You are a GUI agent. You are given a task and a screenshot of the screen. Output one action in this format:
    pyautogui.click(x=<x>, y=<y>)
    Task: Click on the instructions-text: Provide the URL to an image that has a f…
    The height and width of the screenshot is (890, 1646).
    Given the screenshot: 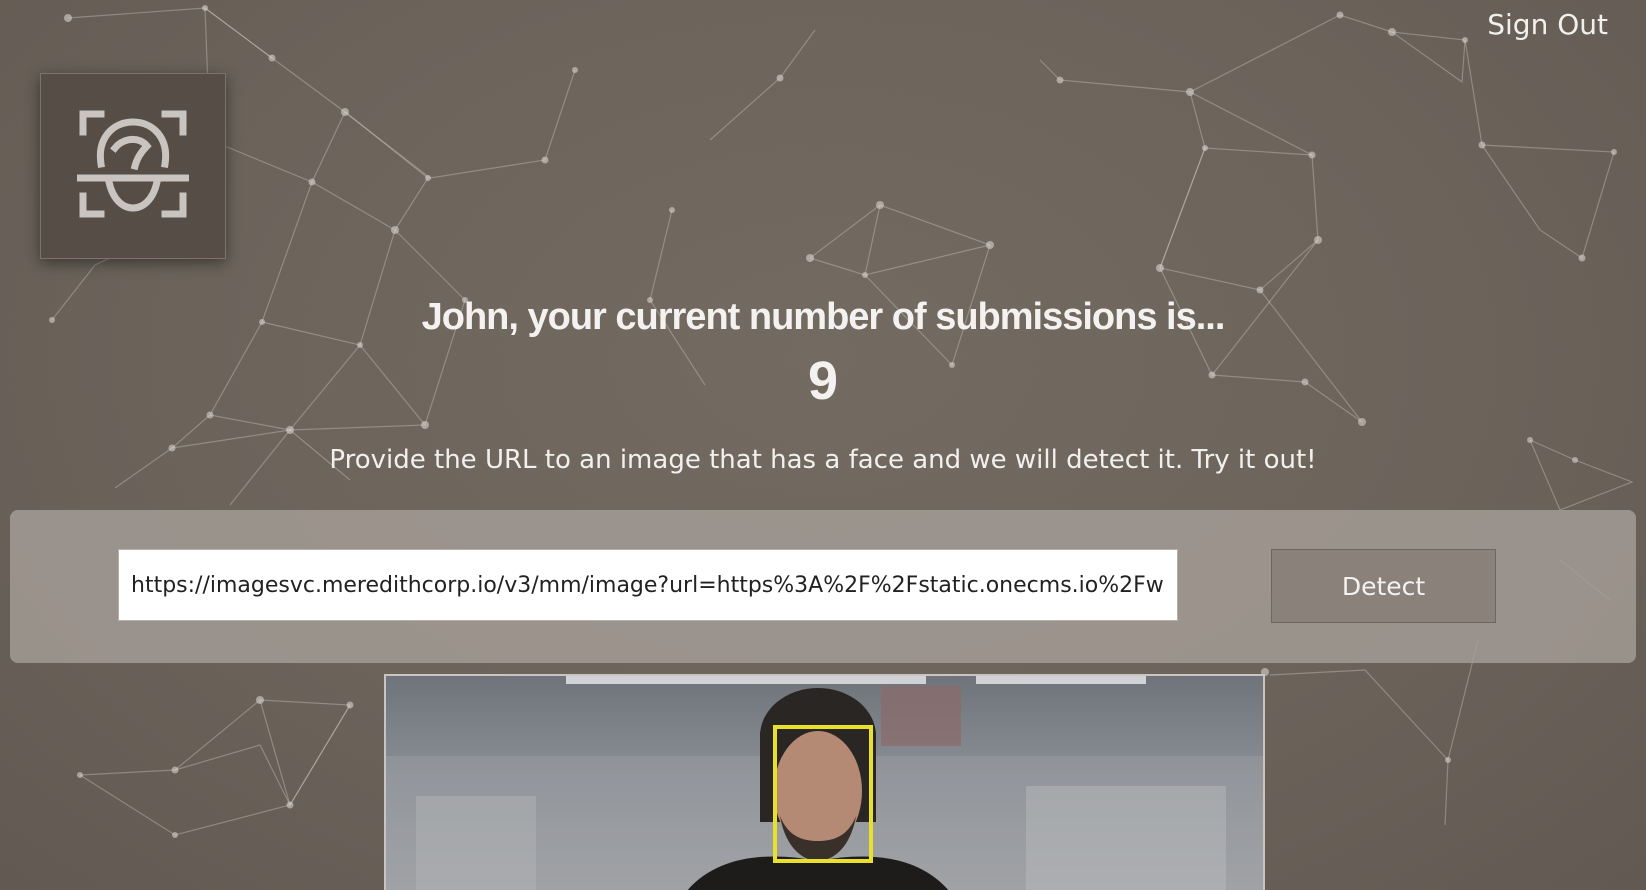 What is the action you would take?
    pyautogui.click(x=823, y=460)
    